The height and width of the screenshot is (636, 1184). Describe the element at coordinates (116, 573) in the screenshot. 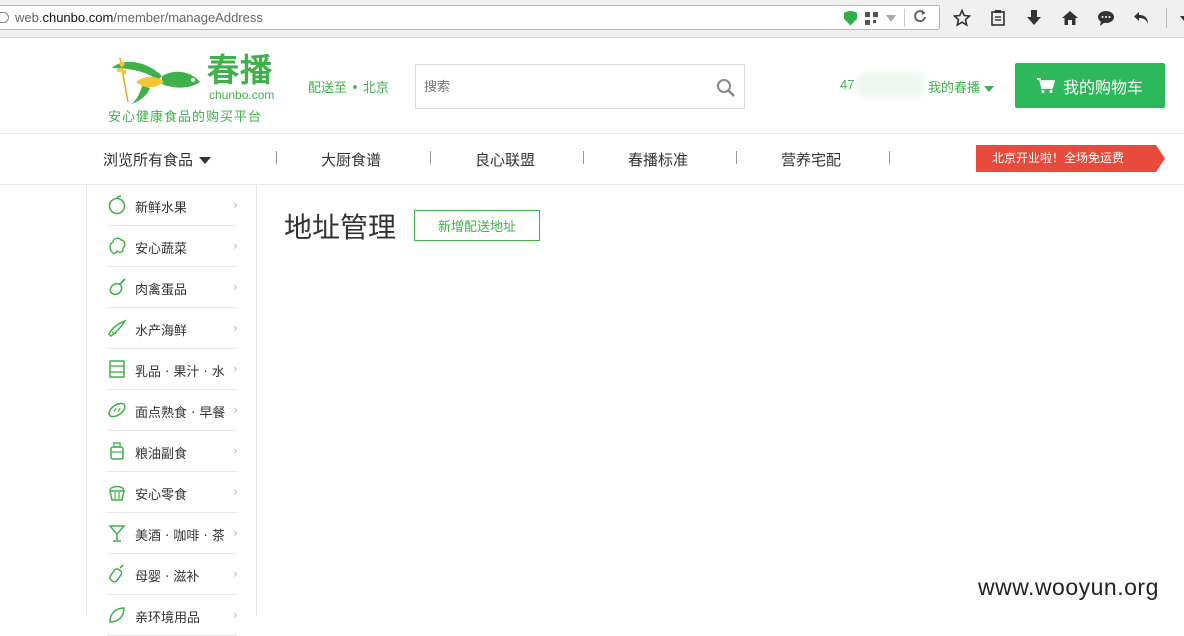

I see `baby-icon` at that location.